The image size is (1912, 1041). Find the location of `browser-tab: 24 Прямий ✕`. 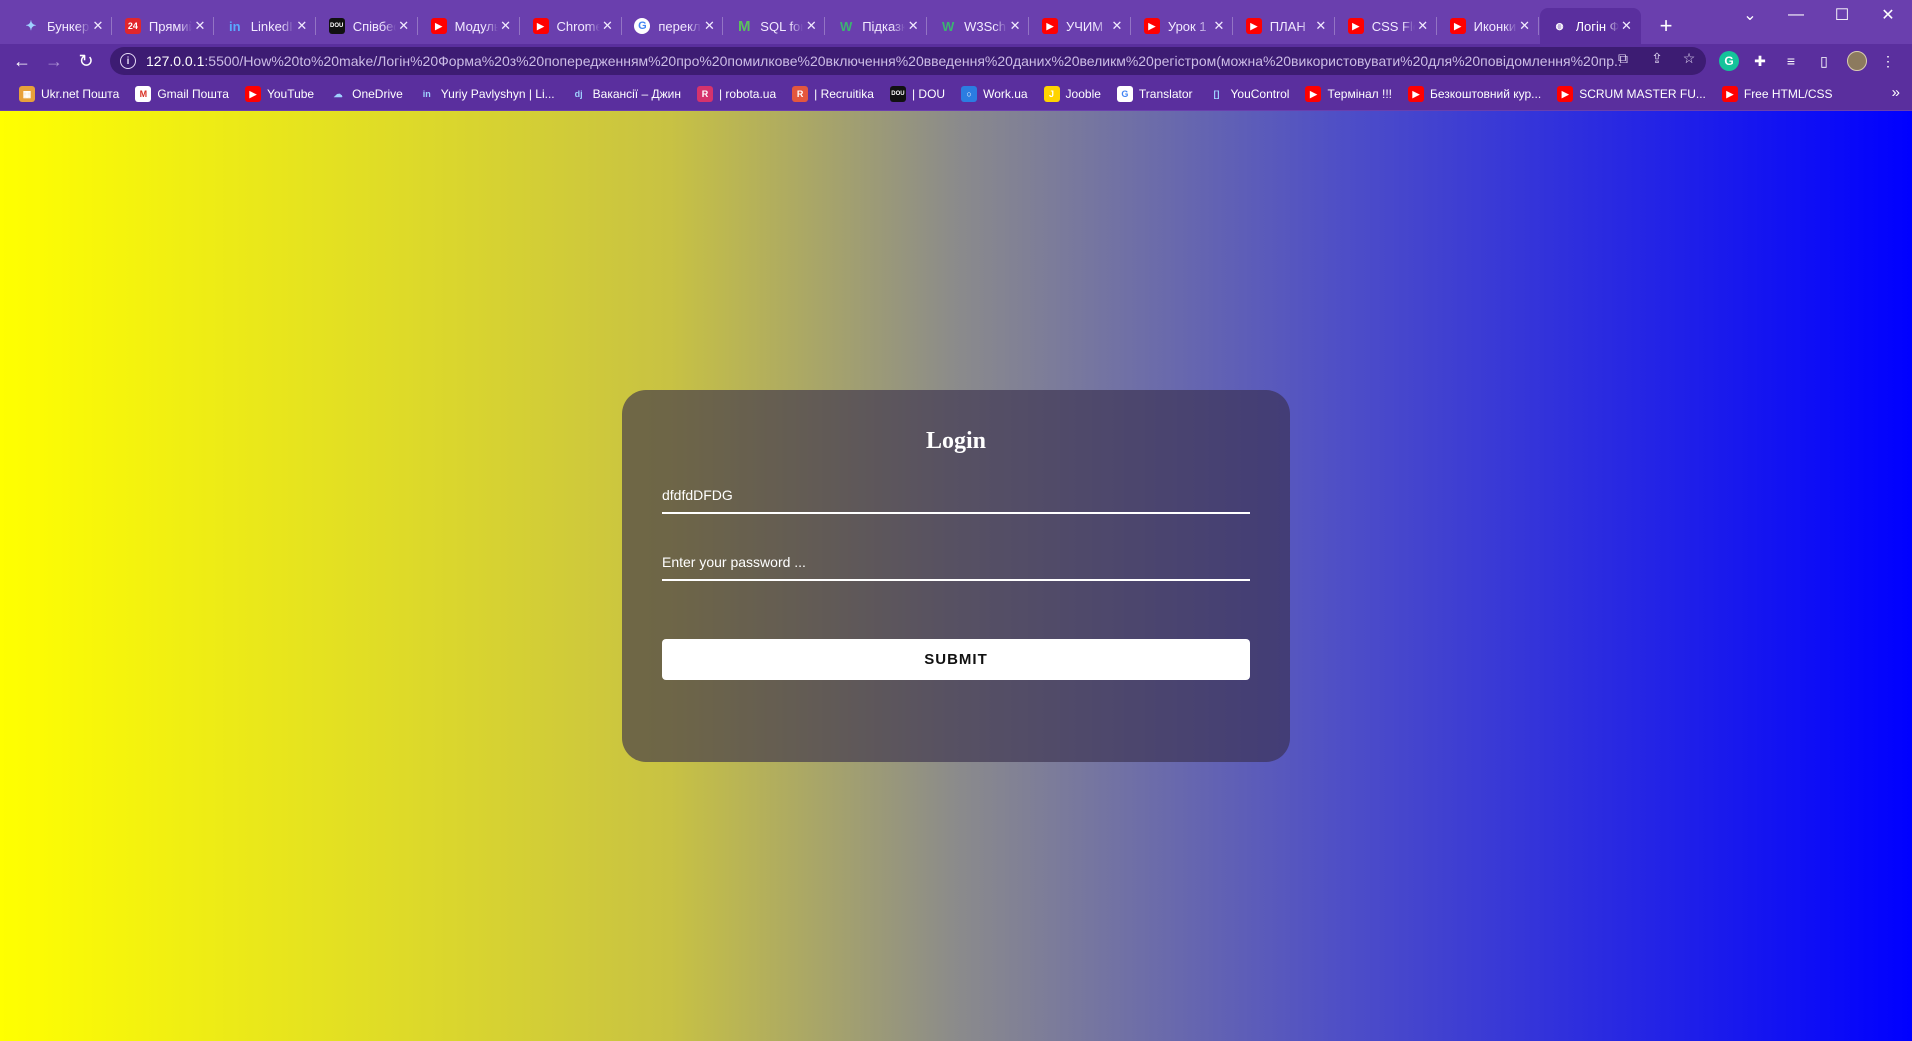

browser-tab: 24 Прямий ✕ is located at coordinates (163, 26).